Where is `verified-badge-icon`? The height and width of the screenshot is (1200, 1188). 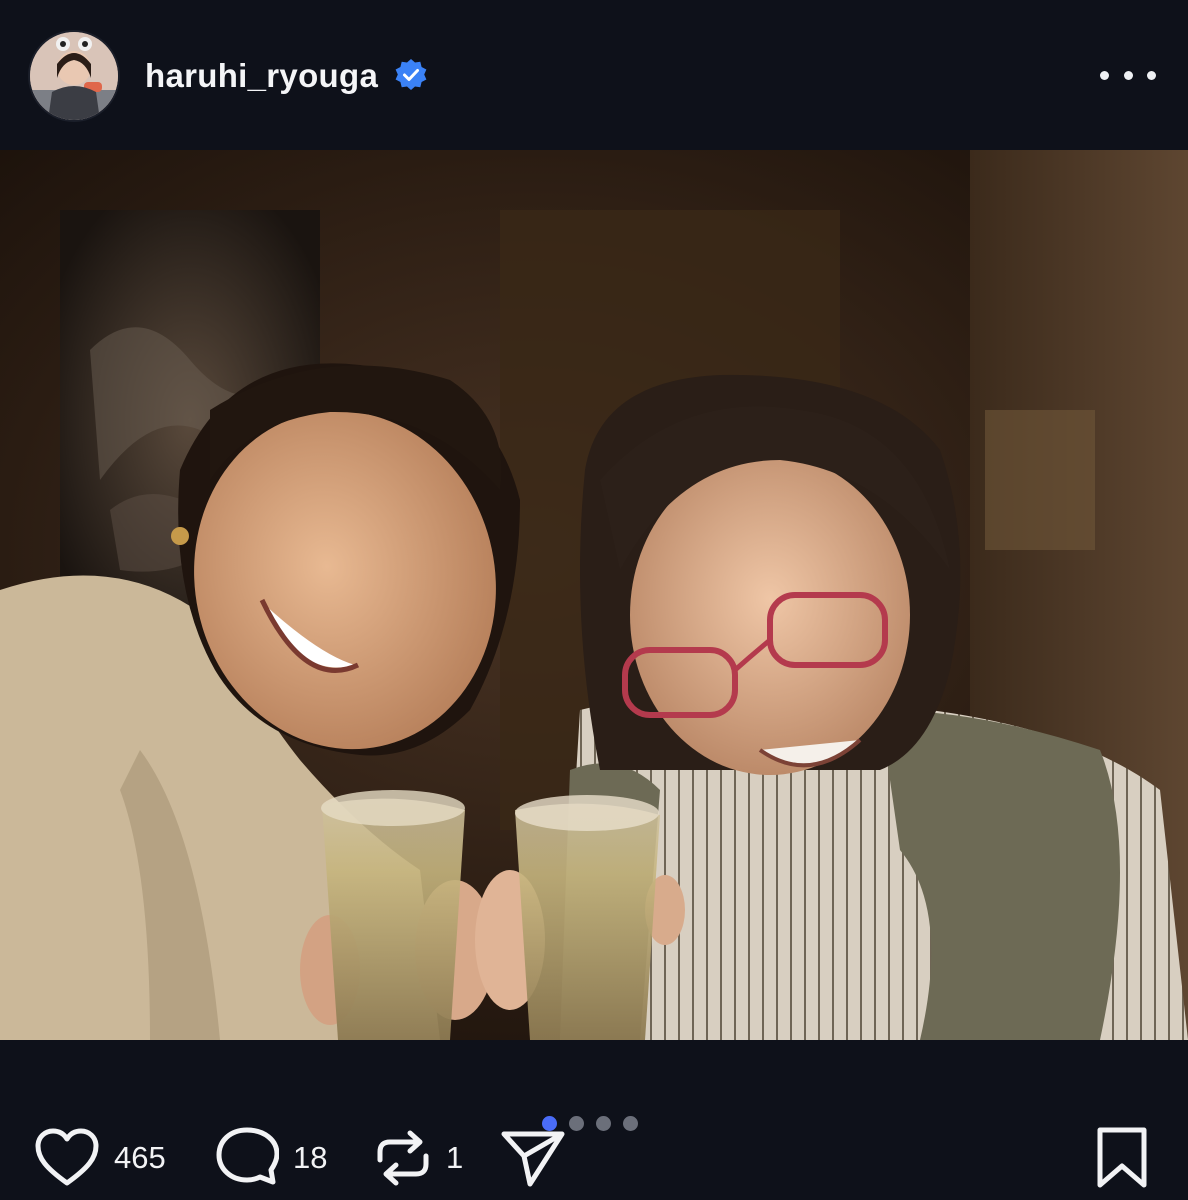 verified-badge-icon is located at coordinates (411, 75).